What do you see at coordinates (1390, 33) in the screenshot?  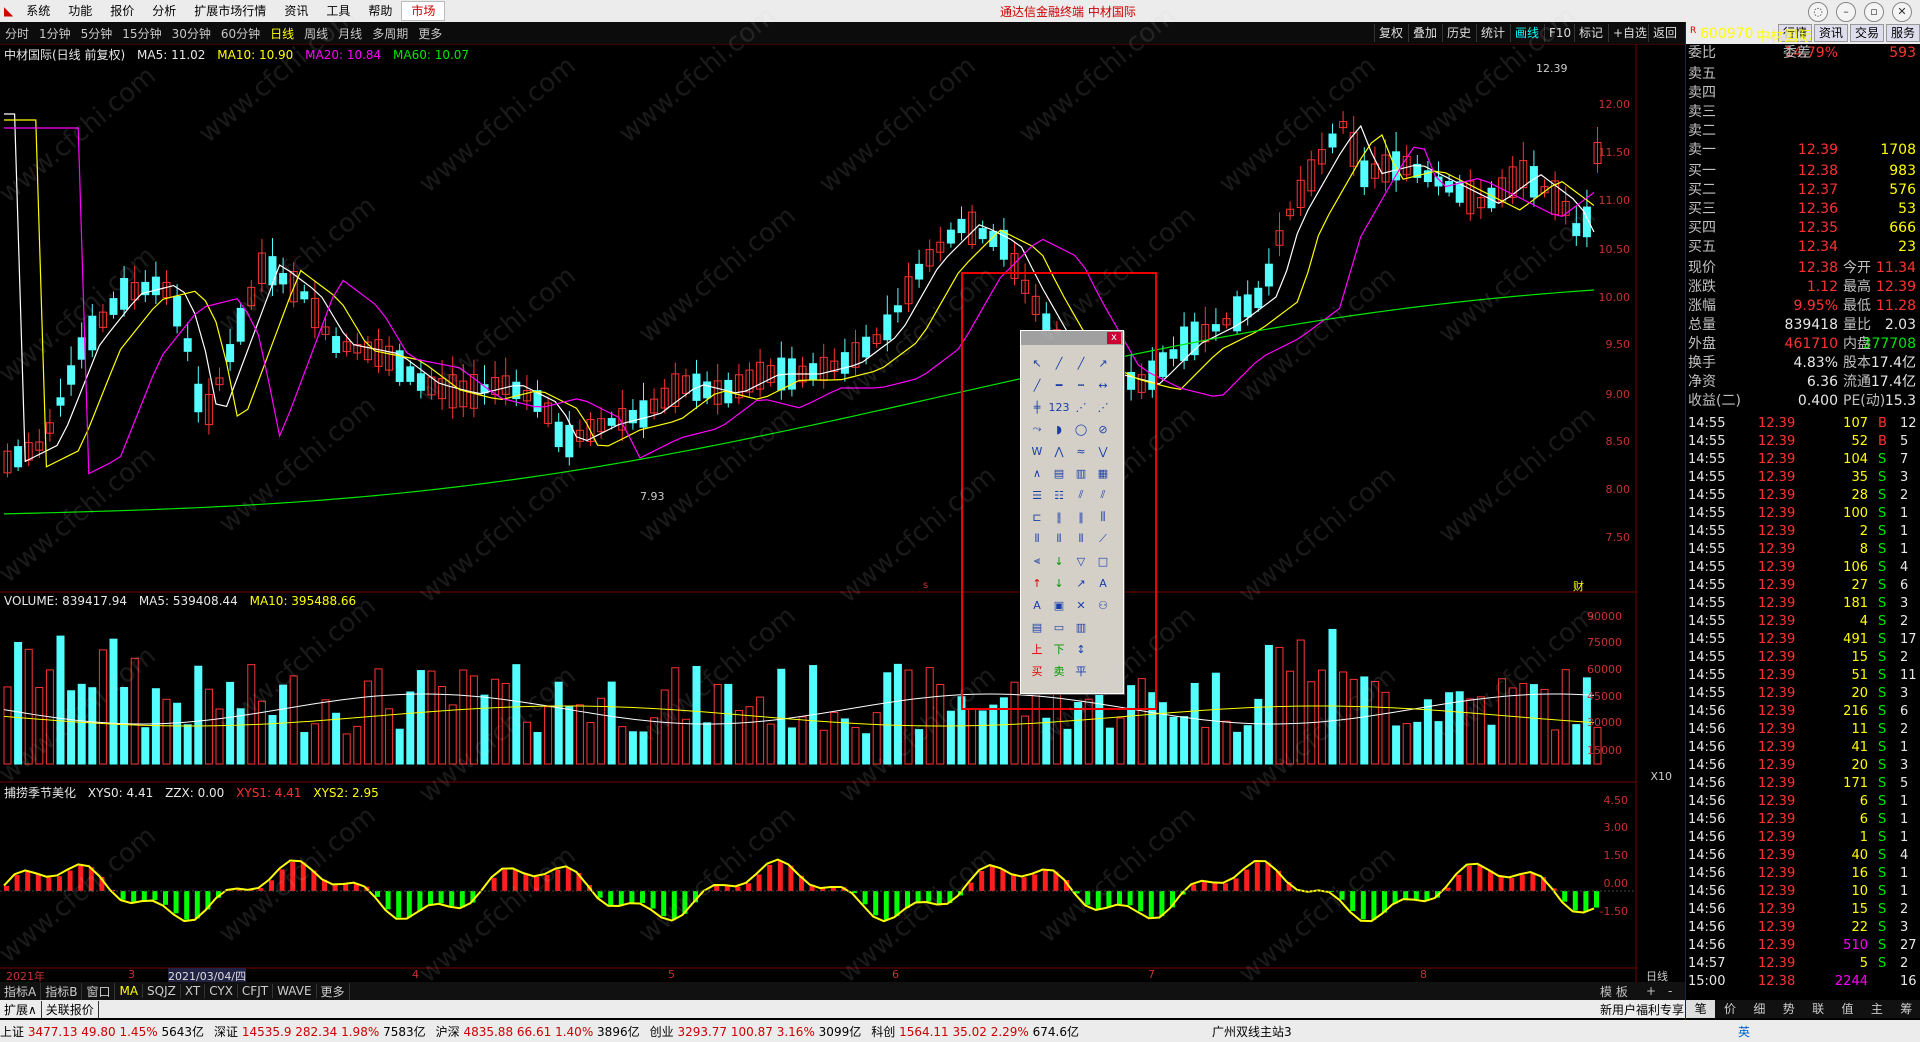 I see `restore-rights-button: 复权` at bounding box center [1390, 33].